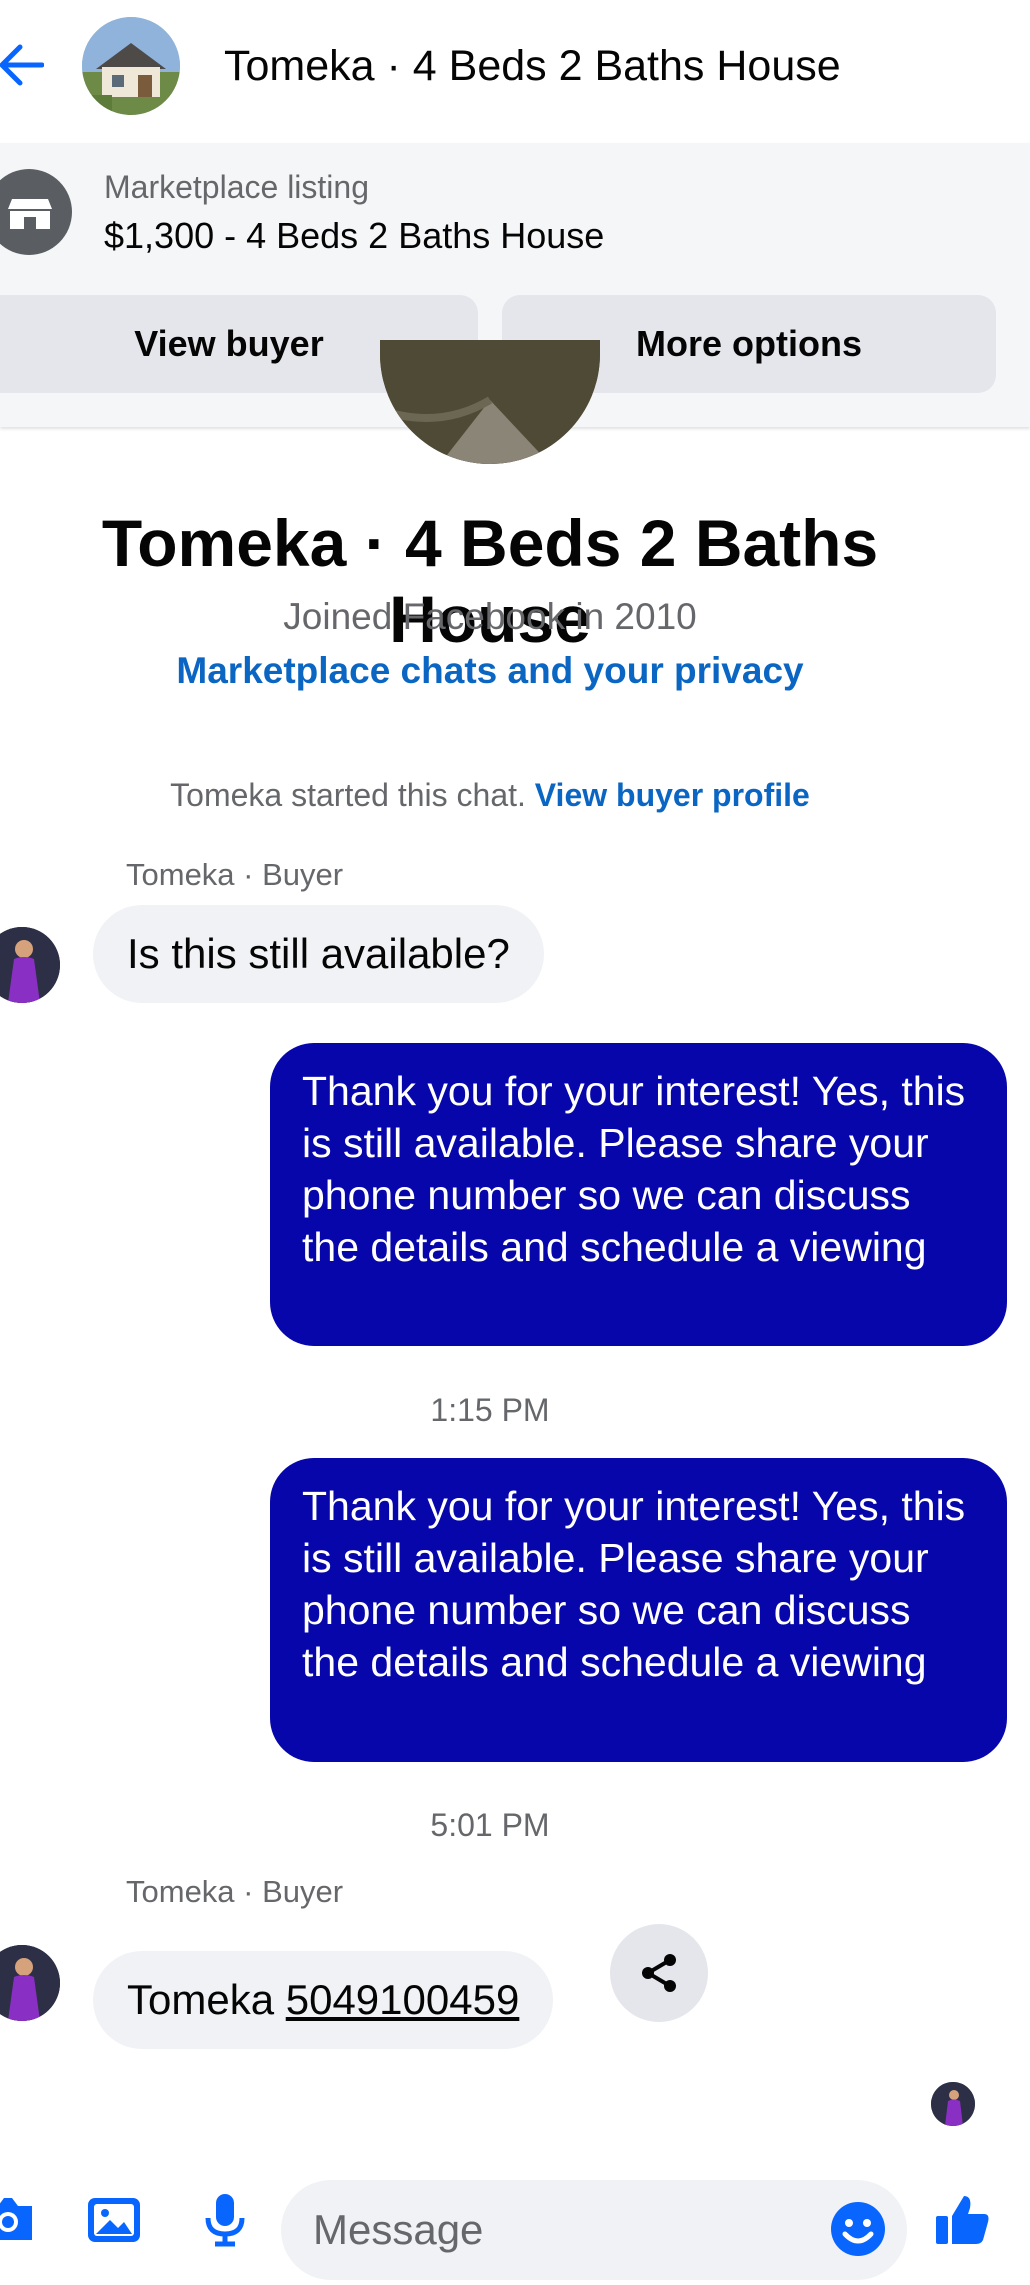 The height and width of the screenshot is (2285, 1030). I want to click on conversation-header: Tomeka · 4 Beds 2 Baths House, so click(515, 70).